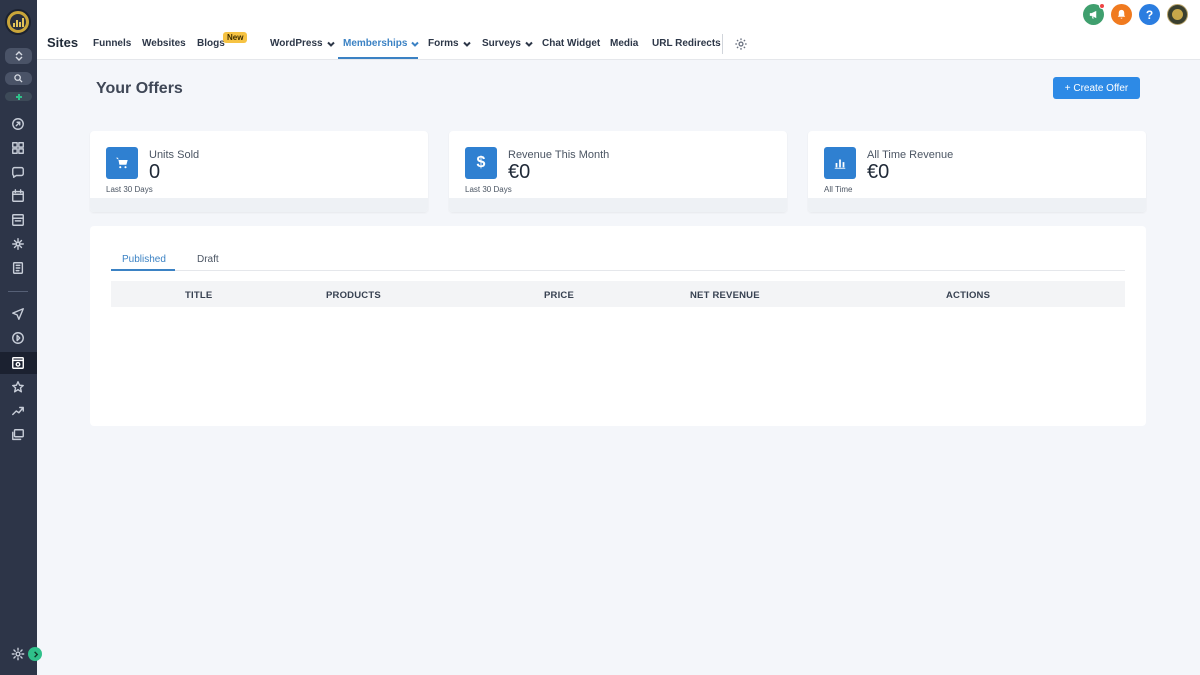 The height and width of the screenshot is (675, 1200). Describe the element at coordinates (618, 261) in the screenshot. I see `offer-status-tabs: Published Draft` at that location.